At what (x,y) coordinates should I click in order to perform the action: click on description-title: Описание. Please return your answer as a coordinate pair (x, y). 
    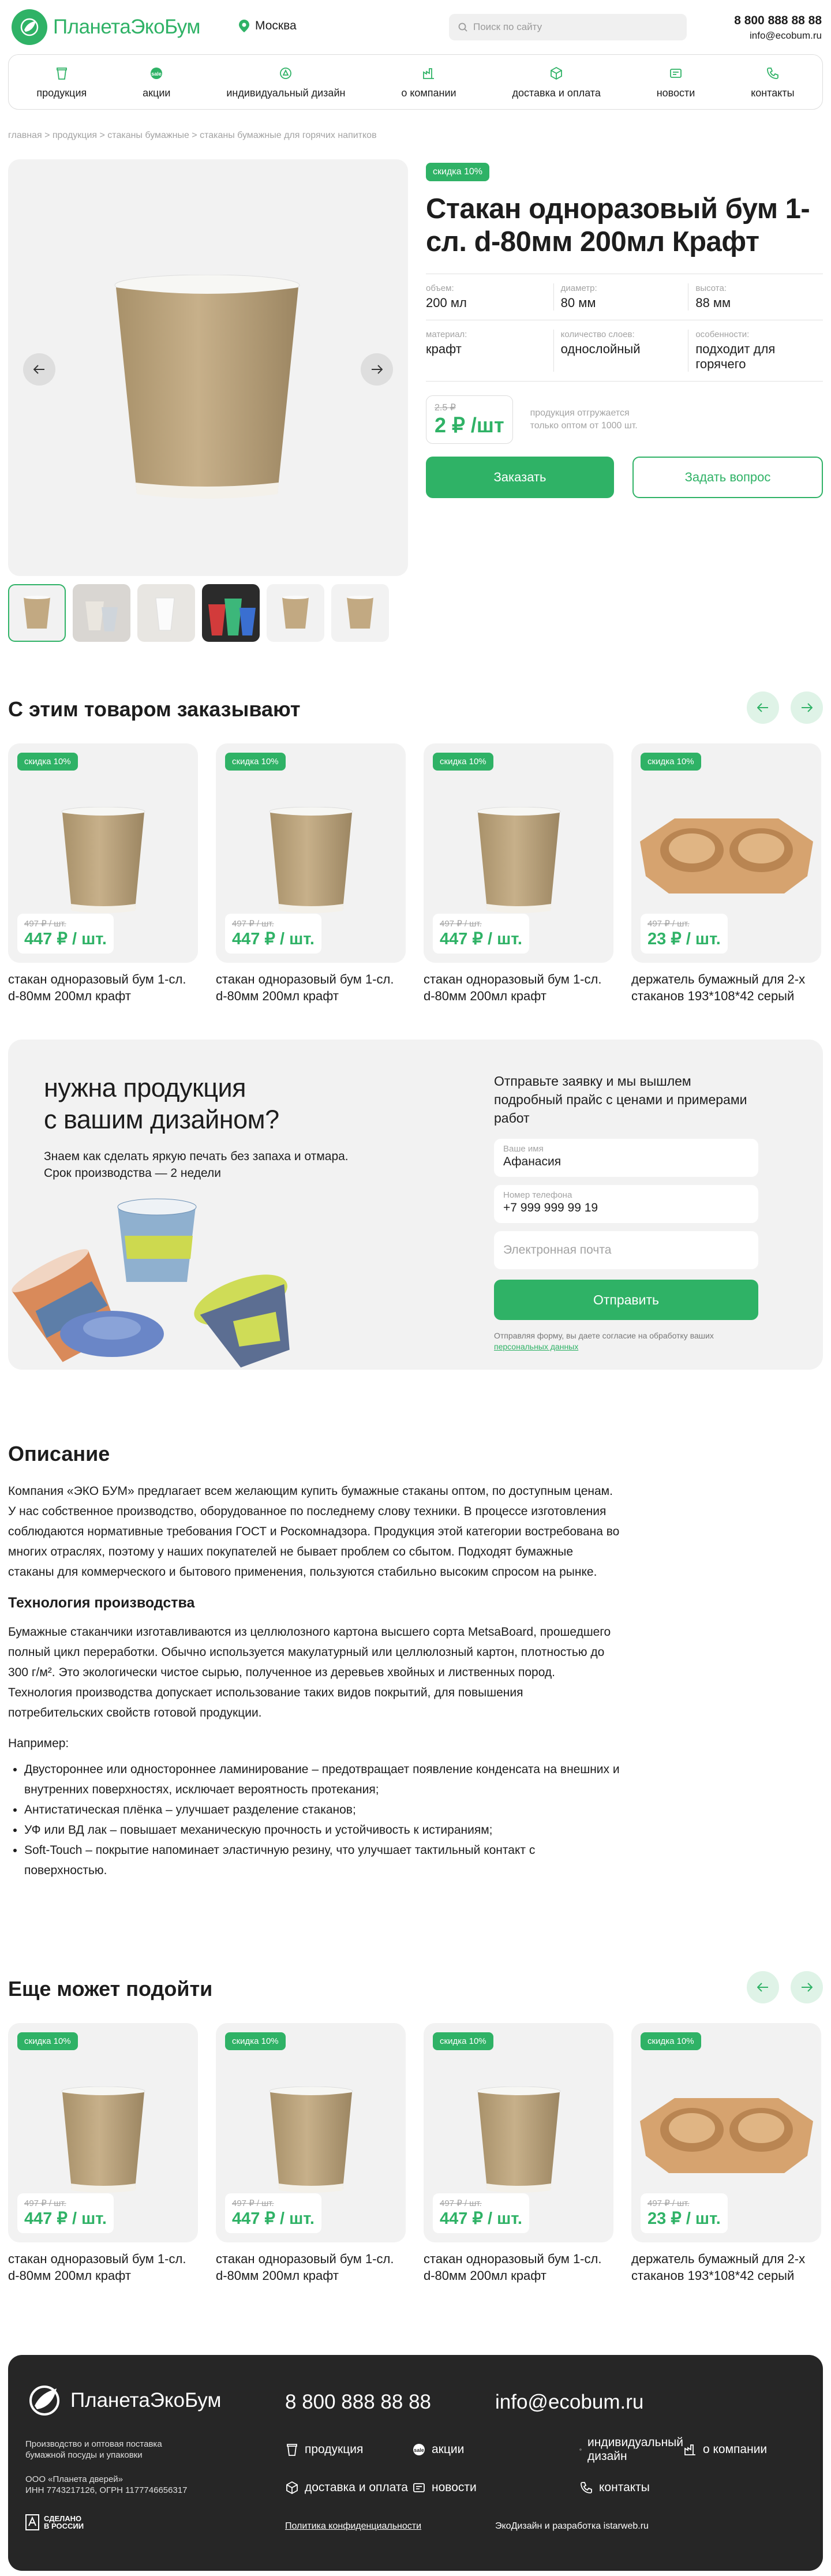
    Looking at the image, I should click on (59, 1453).